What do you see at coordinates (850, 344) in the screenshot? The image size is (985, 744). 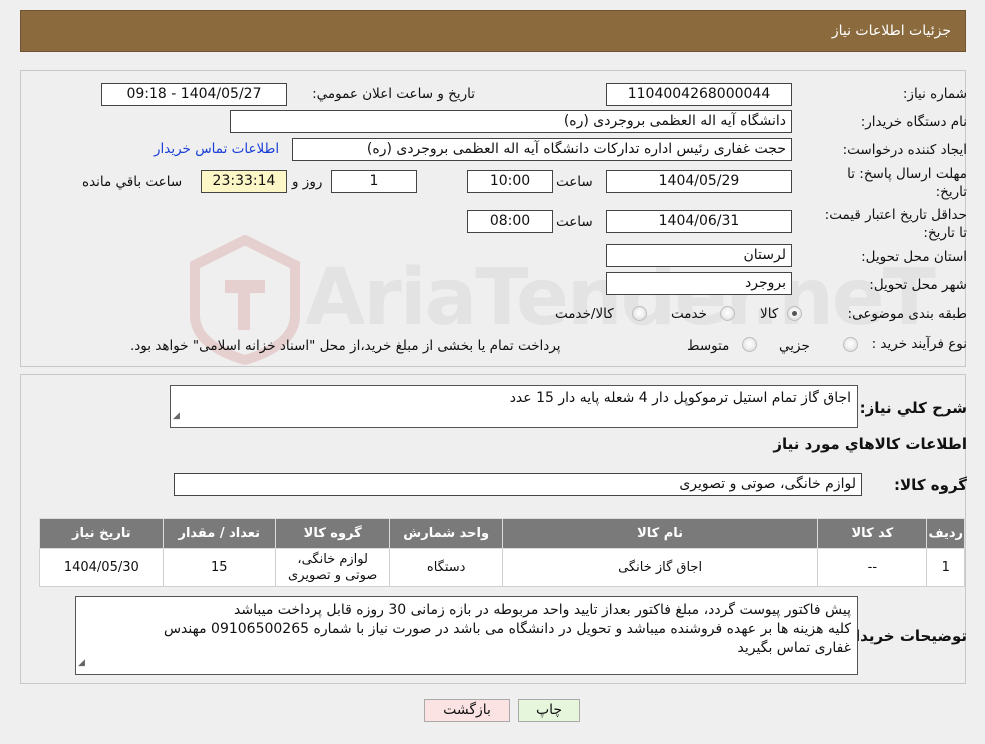 I see `purchase-radio-minor` at bounding box center [850, 344].